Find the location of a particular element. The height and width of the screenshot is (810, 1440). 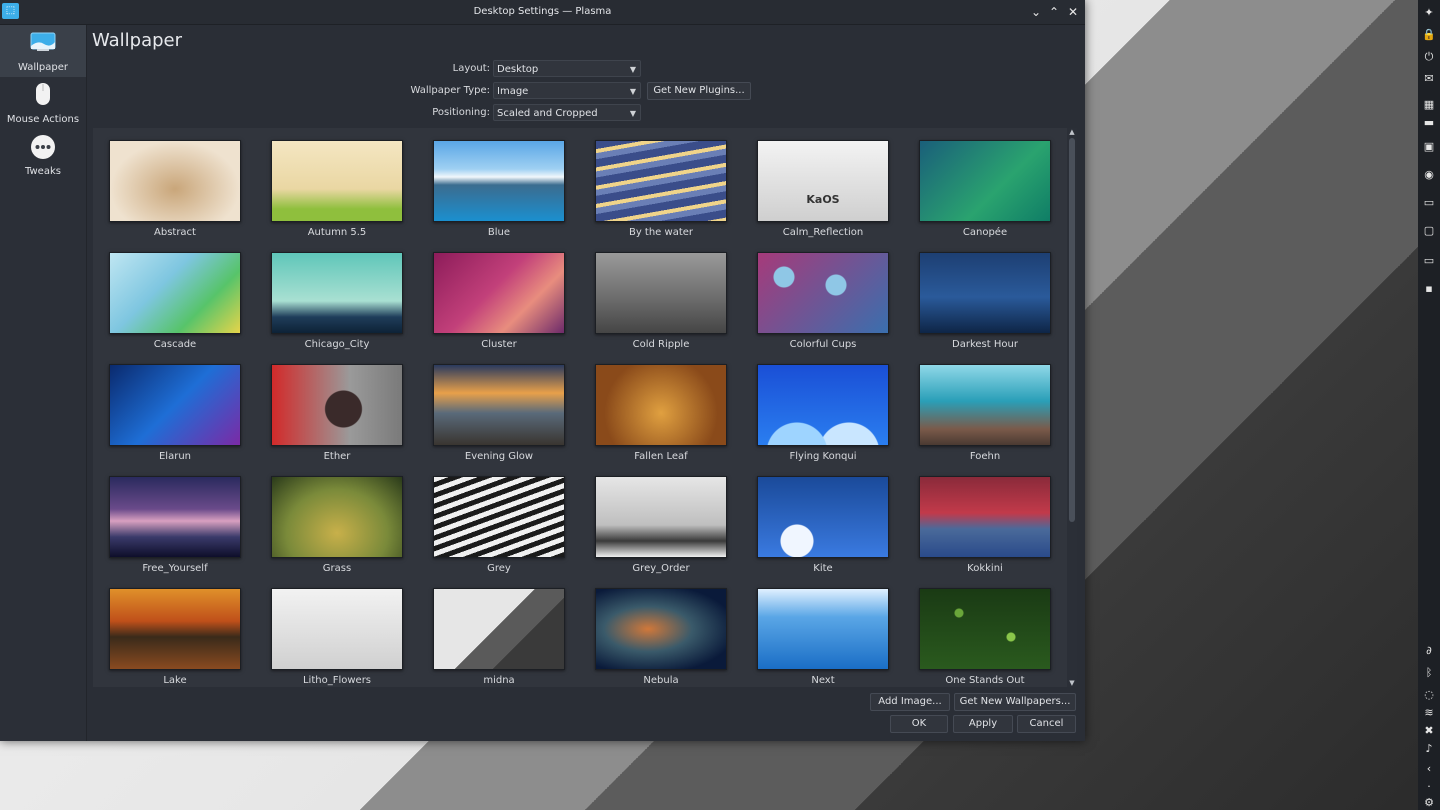

apply-button: Apply is located at coordinates (983, 724).